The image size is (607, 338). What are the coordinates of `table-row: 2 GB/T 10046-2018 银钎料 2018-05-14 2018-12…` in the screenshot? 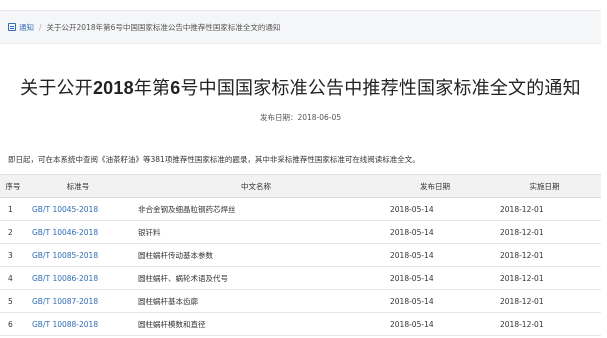 It's located at (300, 232).